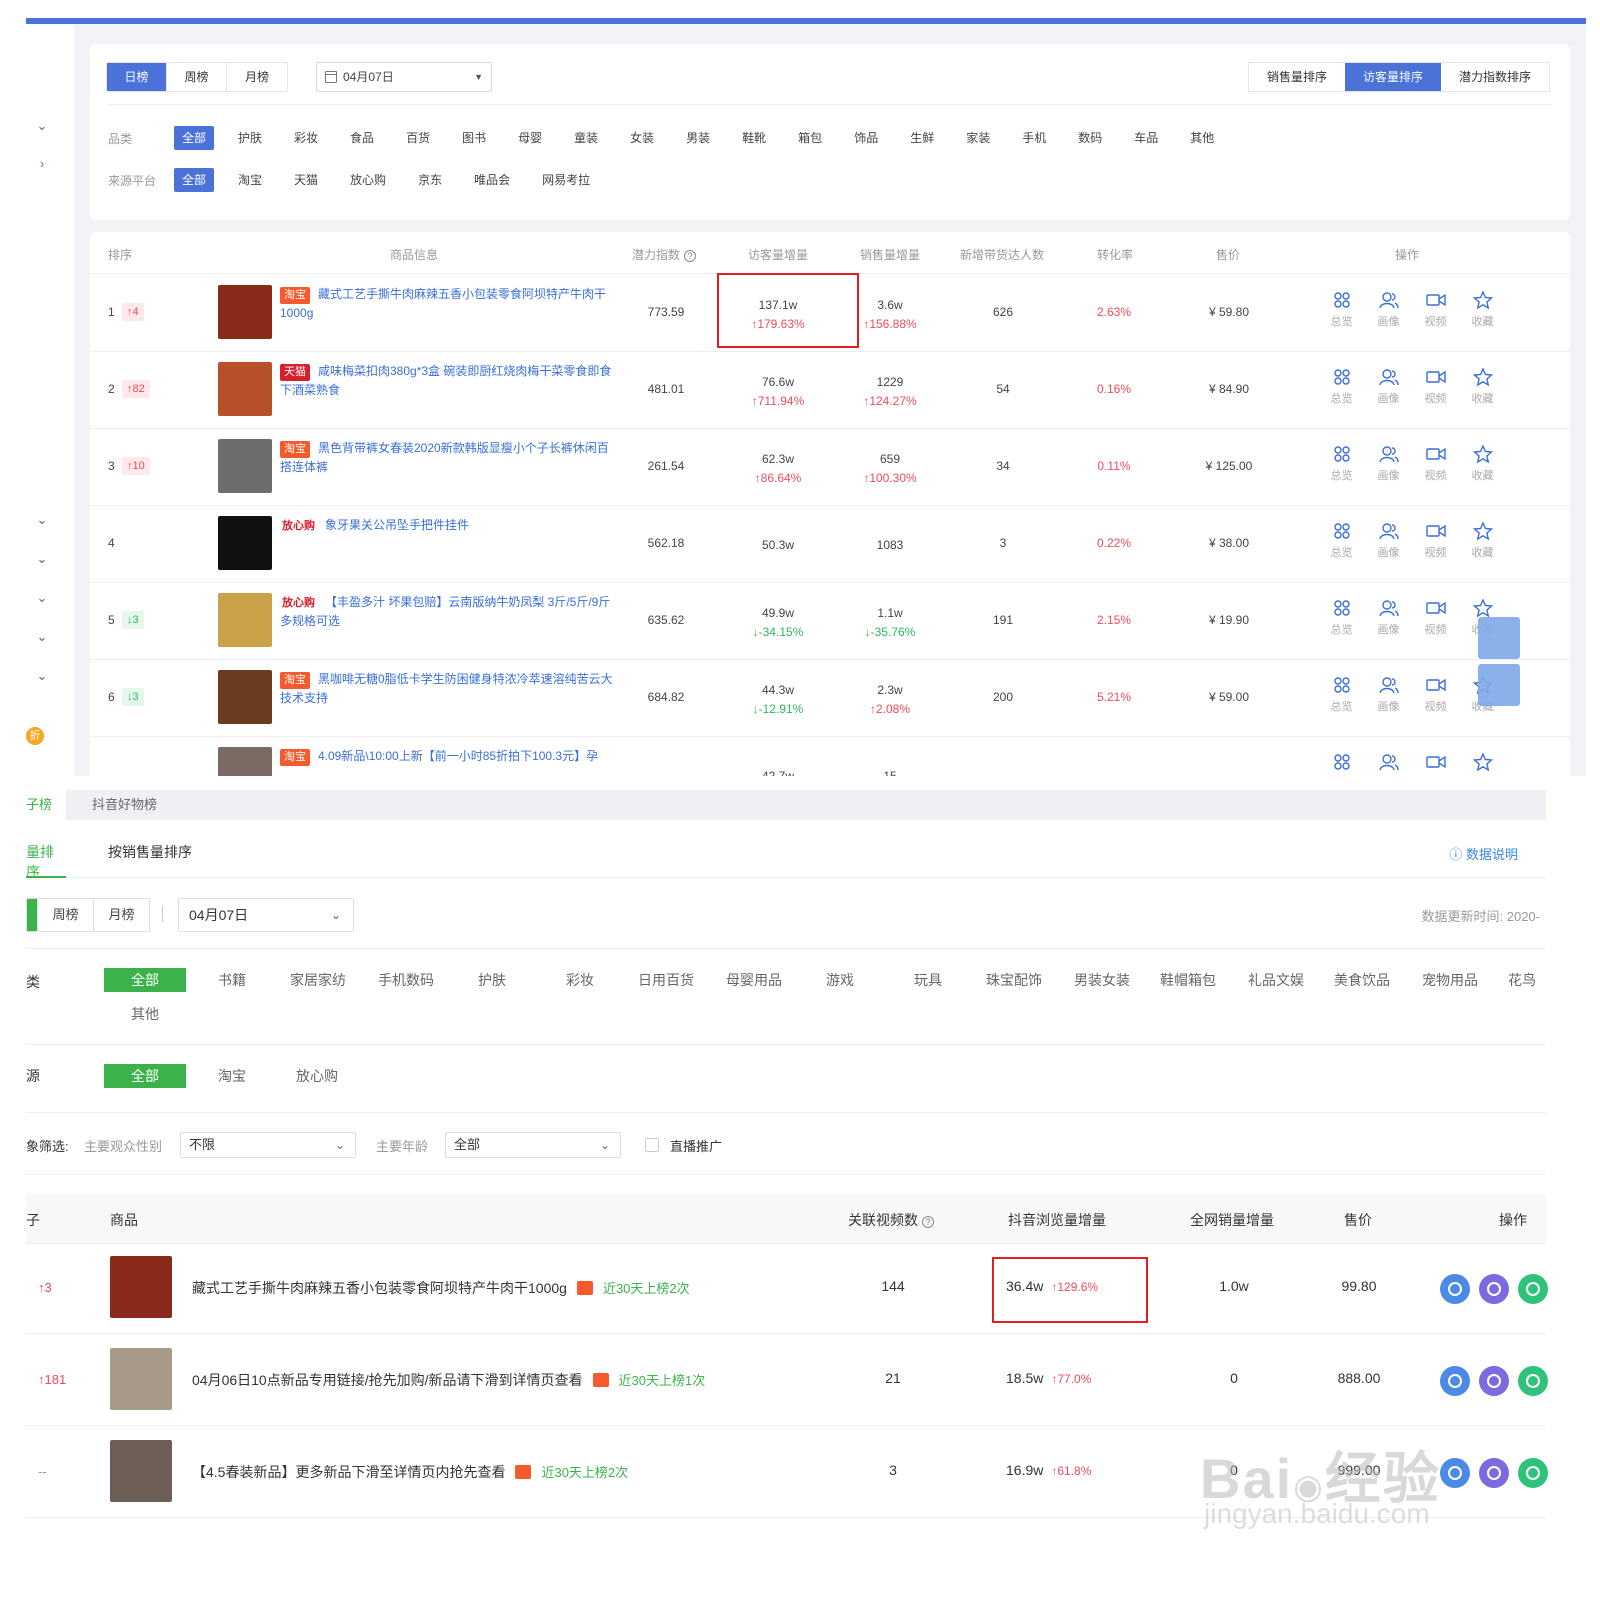 The width and height of the screenshot is (1600, 1600). I want to click on platform-chip: 天猫, so click(306, 180).